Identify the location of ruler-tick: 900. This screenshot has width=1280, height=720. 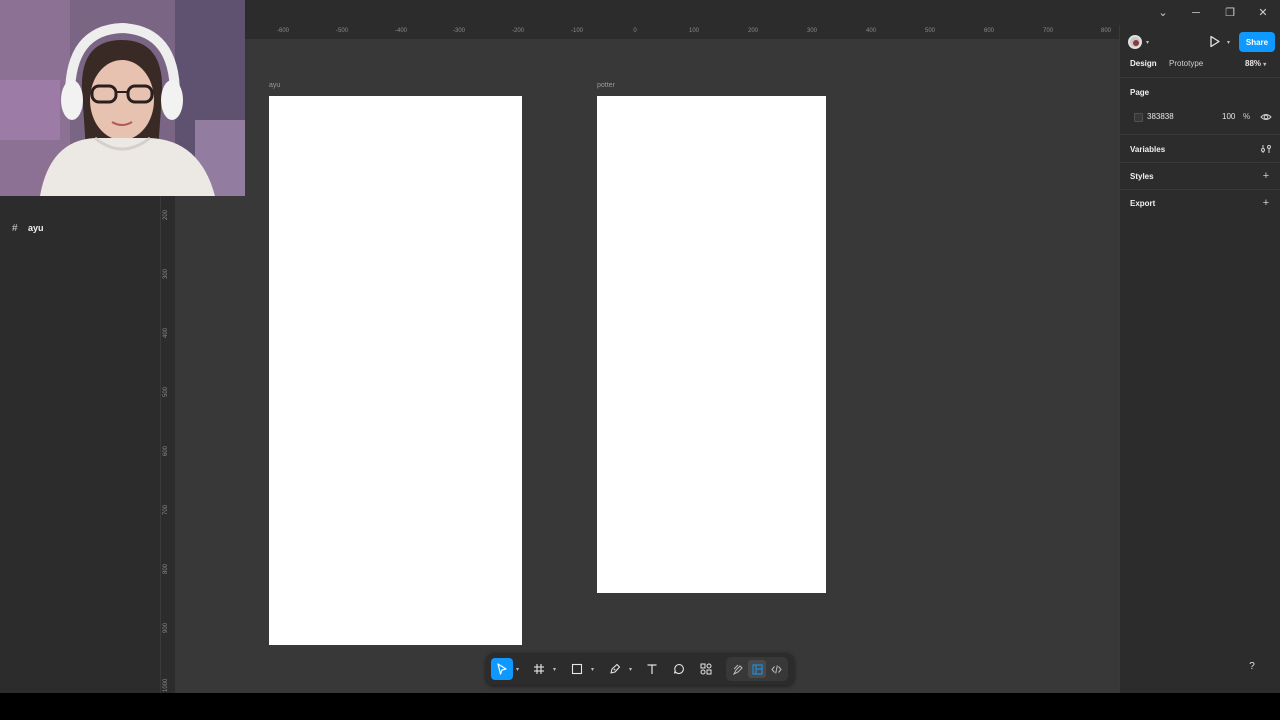
(166, 627).